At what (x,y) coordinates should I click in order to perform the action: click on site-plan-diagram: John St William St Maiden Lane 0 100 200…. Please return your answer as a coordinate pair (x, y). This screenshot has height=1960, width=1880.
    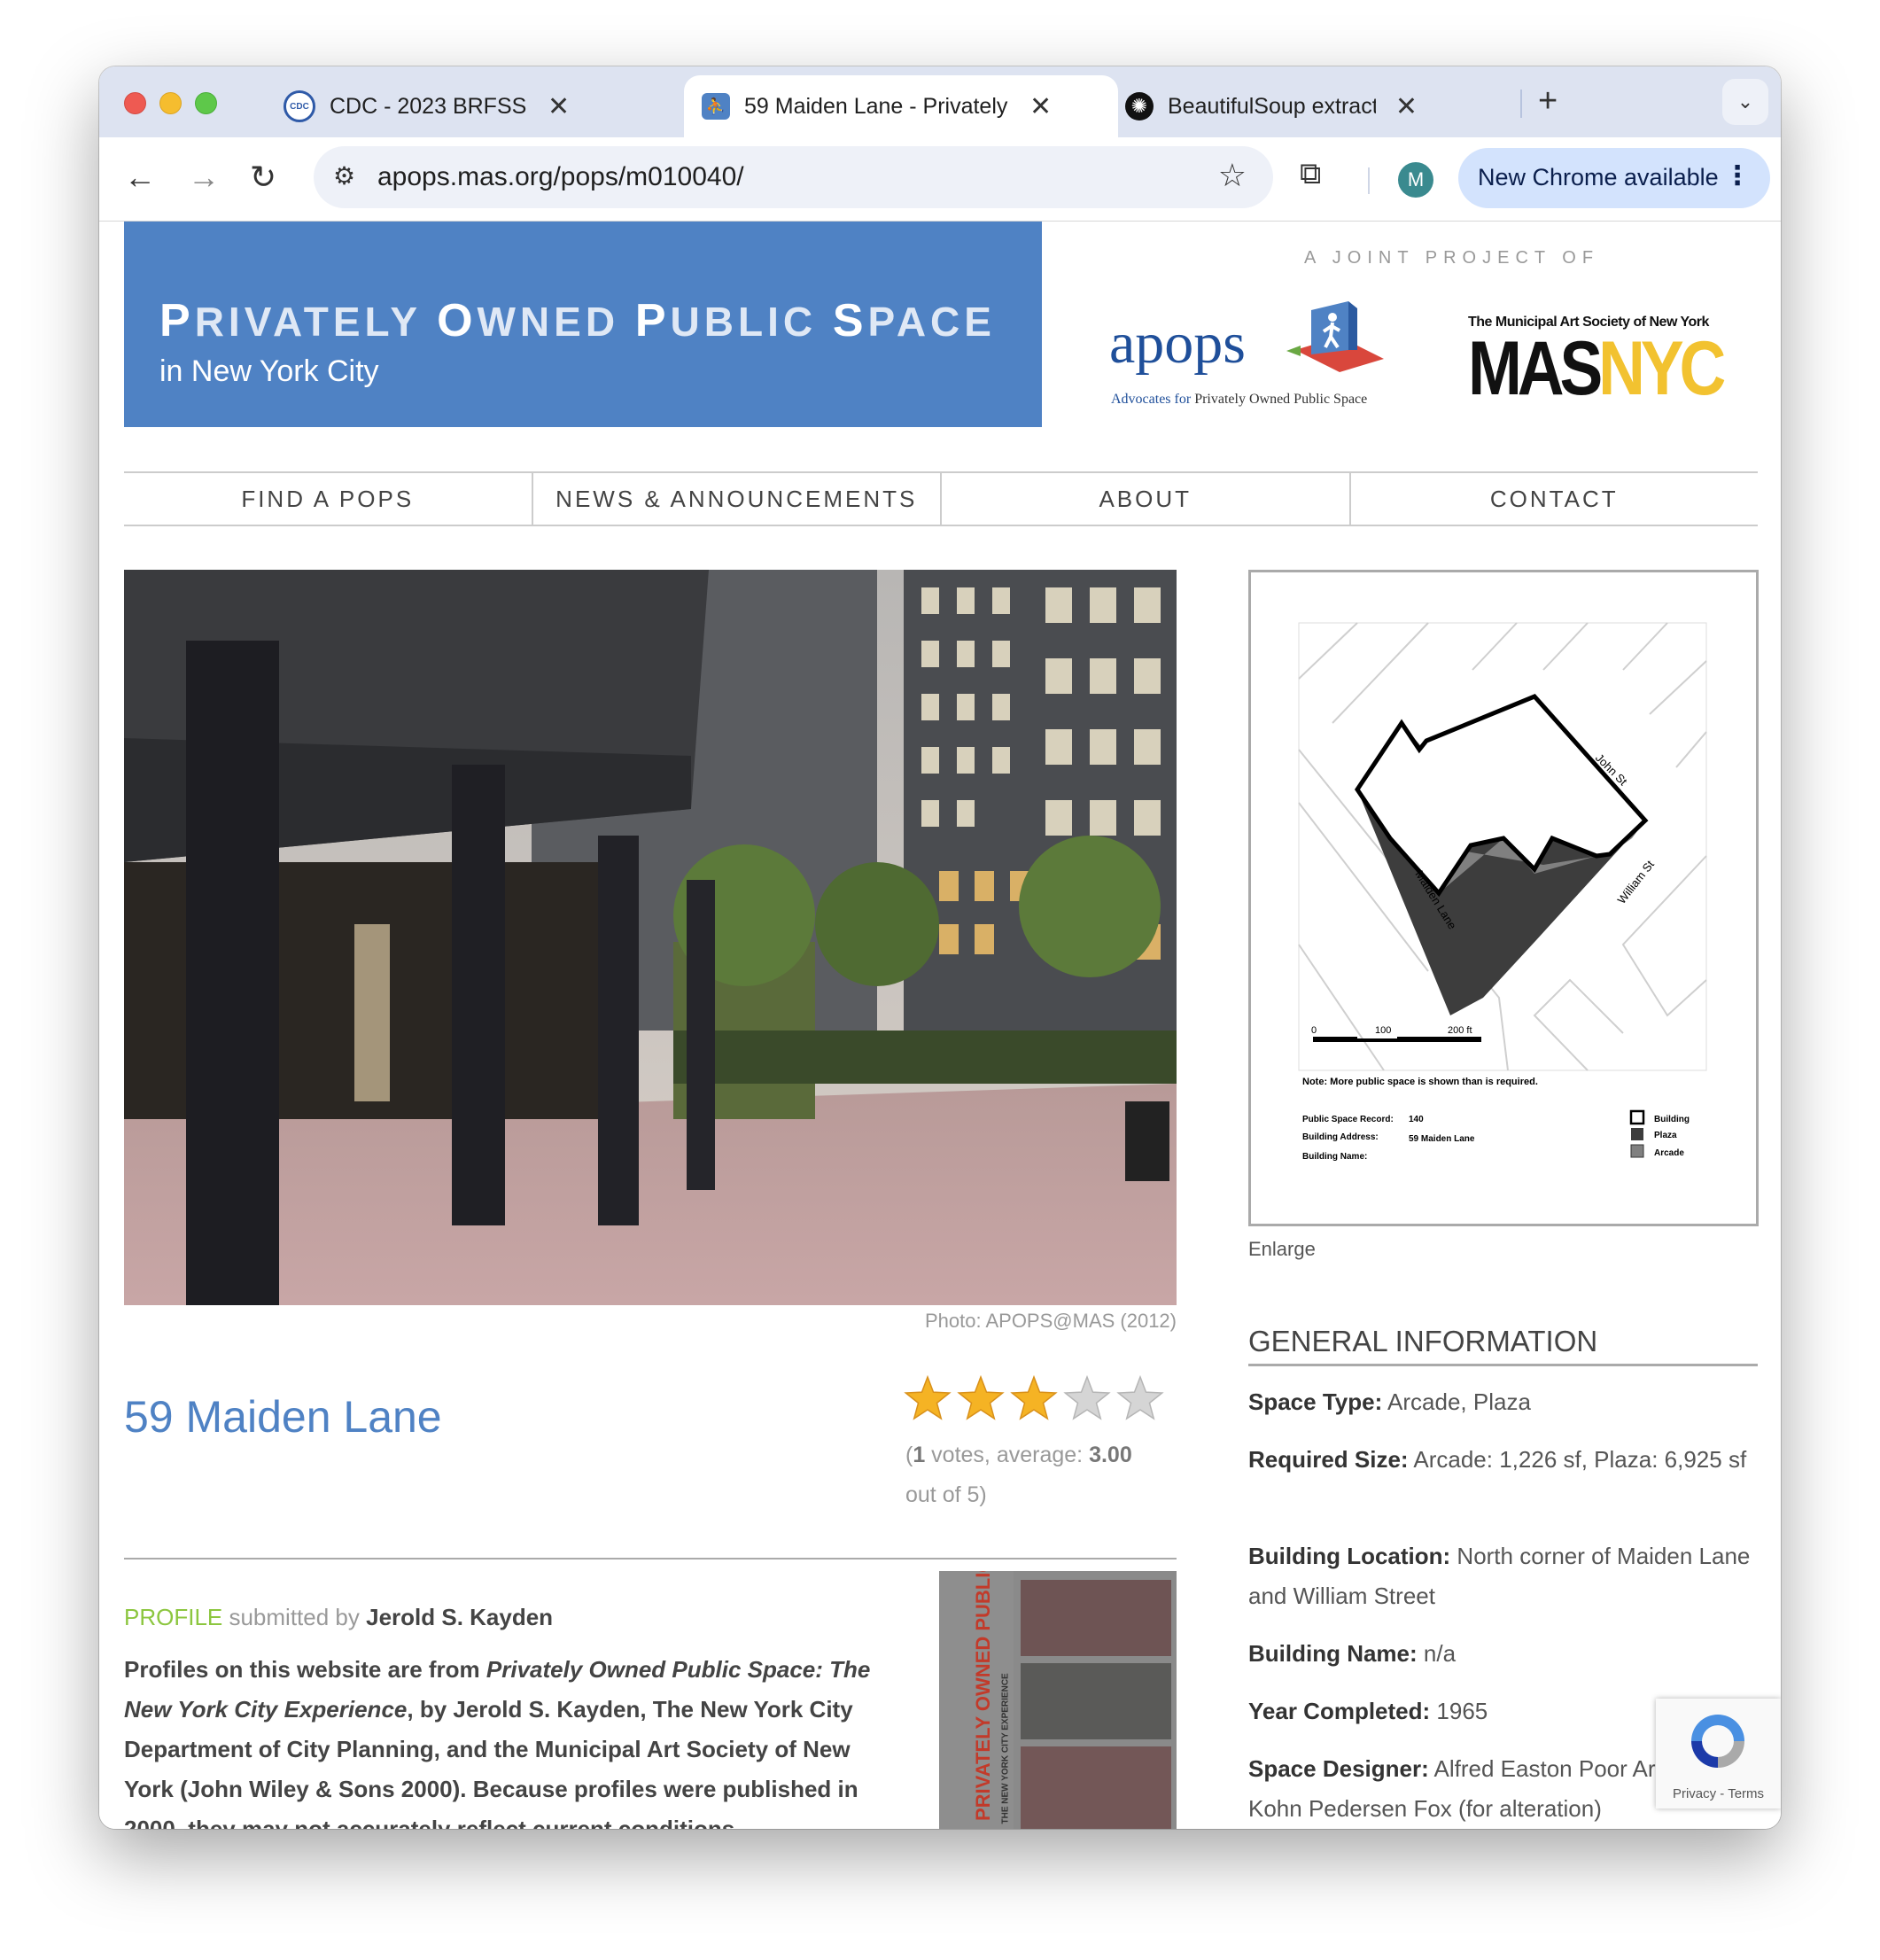
    Looking at the image, I should click on (1502, 892).